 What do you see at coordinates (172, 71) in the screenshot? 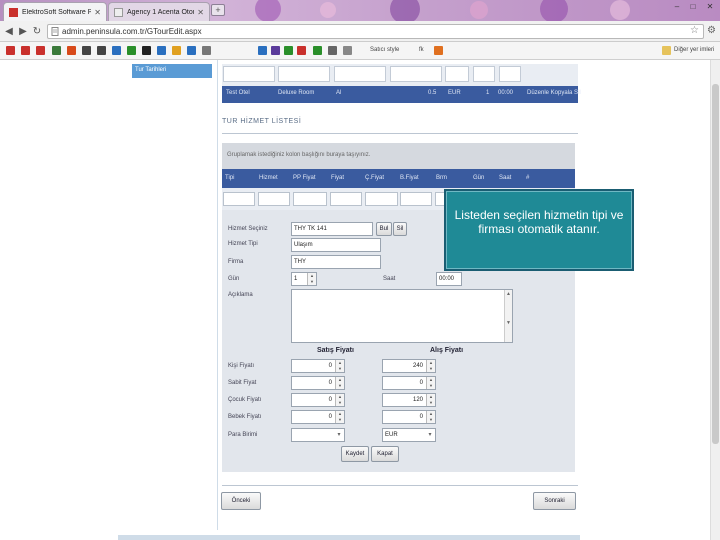
I see `sidebar-item-tour-dates: Tur Tarihleri` at bounding box center [172, 71].